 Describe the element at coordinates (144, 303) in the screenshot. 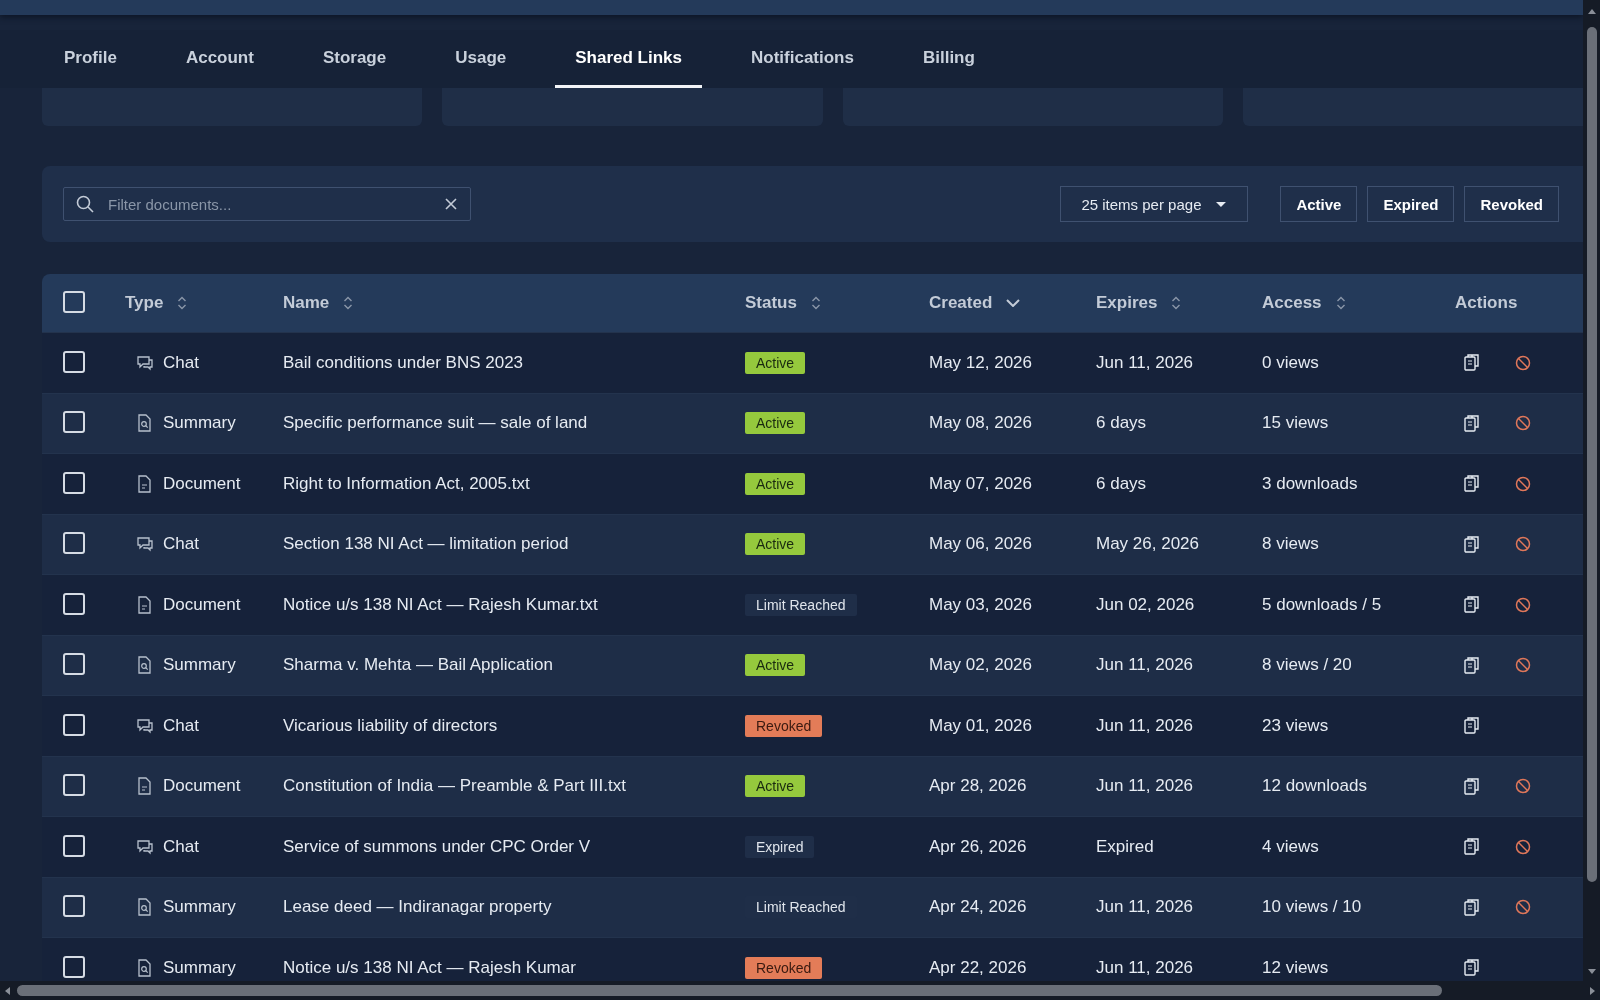

I see `column-header: Type` at that location.